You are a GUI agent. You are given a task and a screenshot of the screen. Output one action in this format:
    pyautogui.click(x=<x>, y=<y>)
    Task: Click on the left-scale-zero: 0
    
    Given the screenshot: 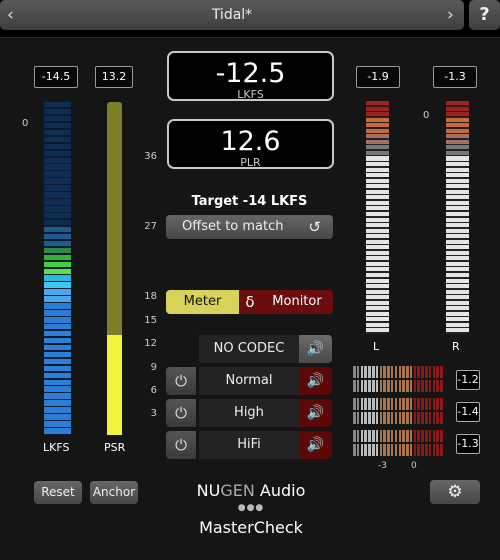 What is the action you would take?
    pyautogui.click(x=25, y=123)
    